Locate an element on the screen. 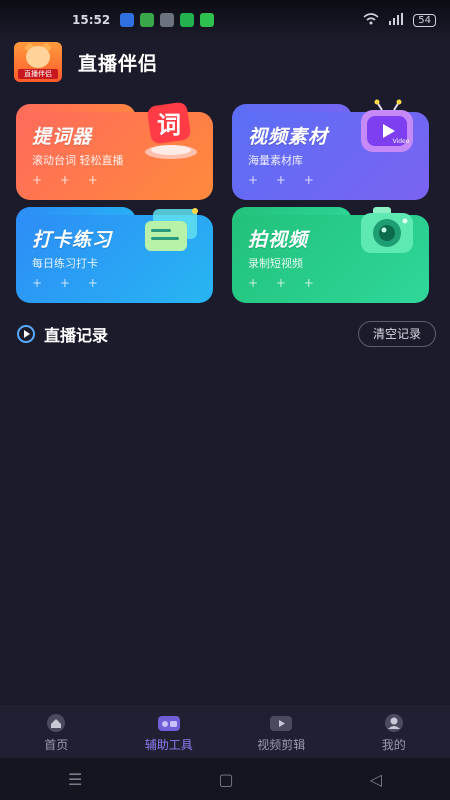 The image size is (450, 800). home-square-icon: ▢ is located at coordinates (225, 779).